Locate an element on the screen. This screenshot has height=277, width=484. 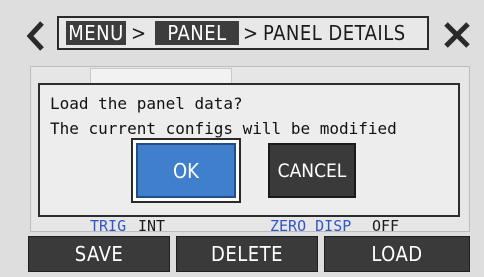
dialog-message-line2: The current configs will be modified is located at coordinates (223, 128).